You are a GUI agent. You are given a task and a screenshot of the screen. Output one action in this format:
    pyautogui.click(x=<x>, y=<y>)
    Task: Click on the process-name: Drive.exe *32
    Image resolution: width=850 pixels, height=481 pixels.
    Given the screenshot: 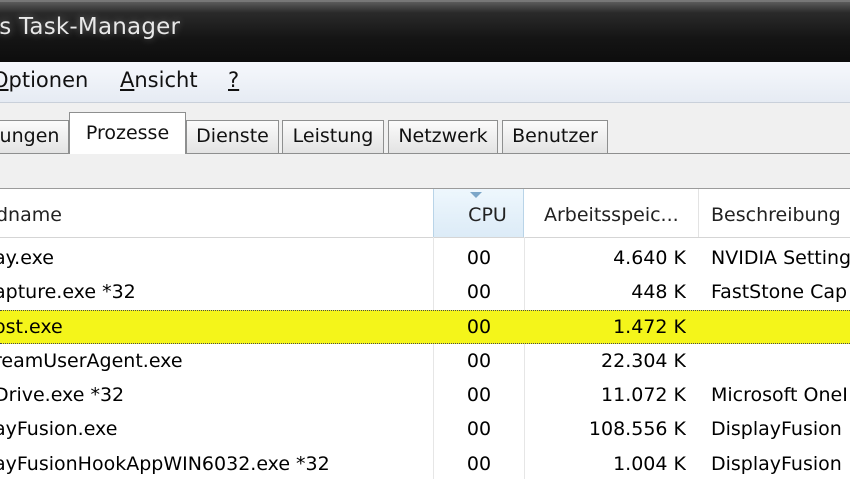 What is the action you would take?
    pyautogui.click(x=62, y=395)
    